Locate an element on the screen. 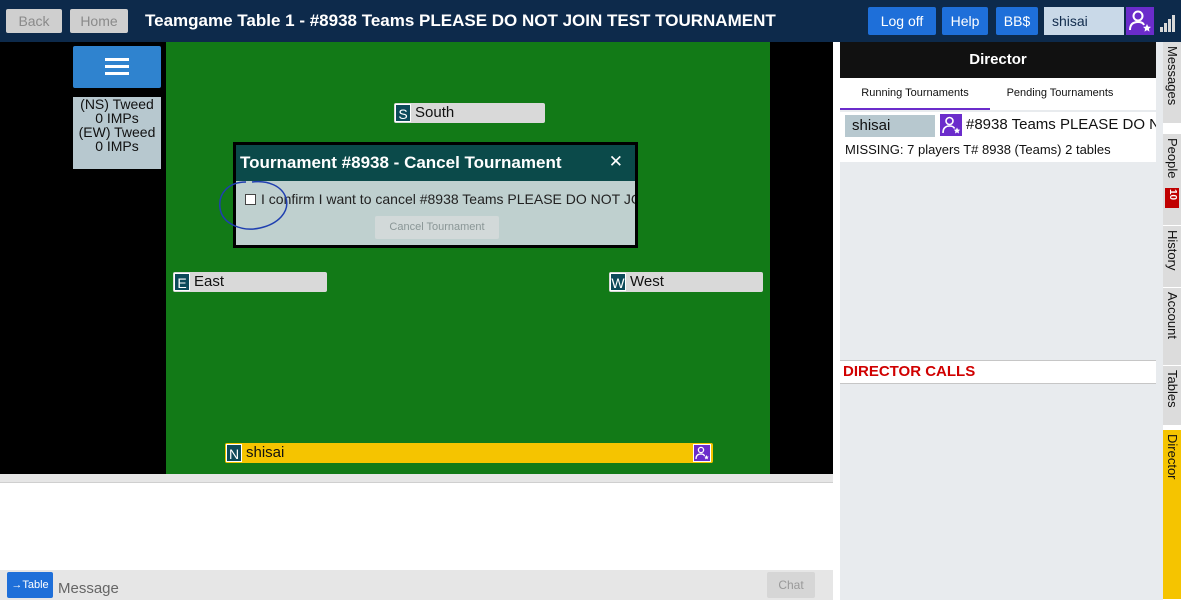 This screenshot has width=1181, height=600. username-display: shisai is located at coordinates (1084, 21).